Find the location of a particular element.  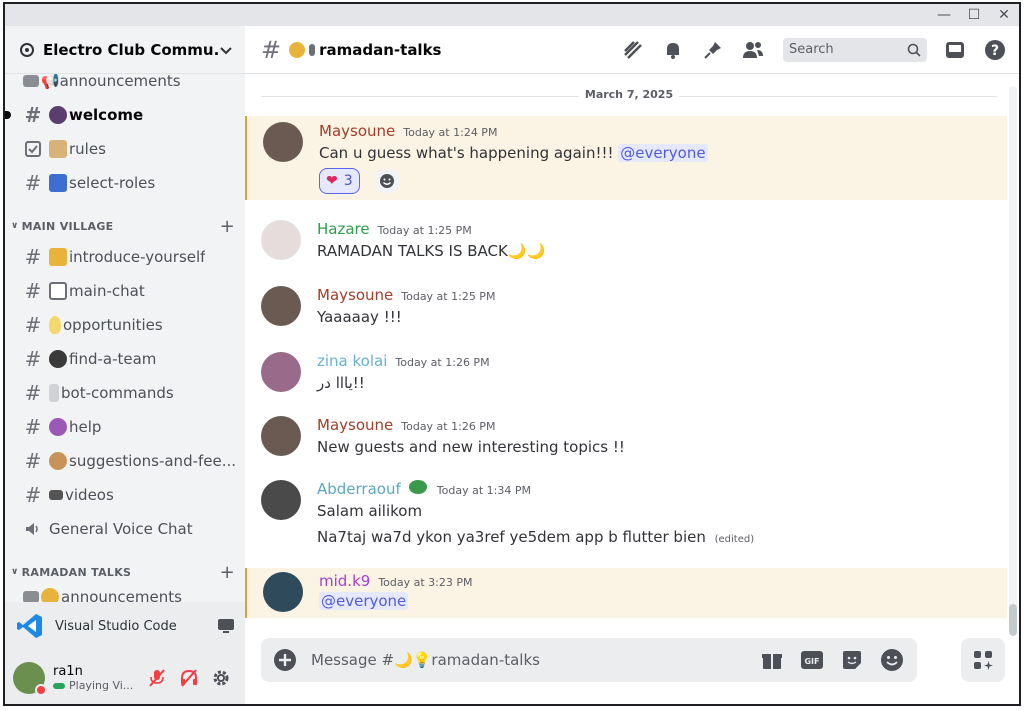

chevron-down-icon is located at coordinates (226, 50).